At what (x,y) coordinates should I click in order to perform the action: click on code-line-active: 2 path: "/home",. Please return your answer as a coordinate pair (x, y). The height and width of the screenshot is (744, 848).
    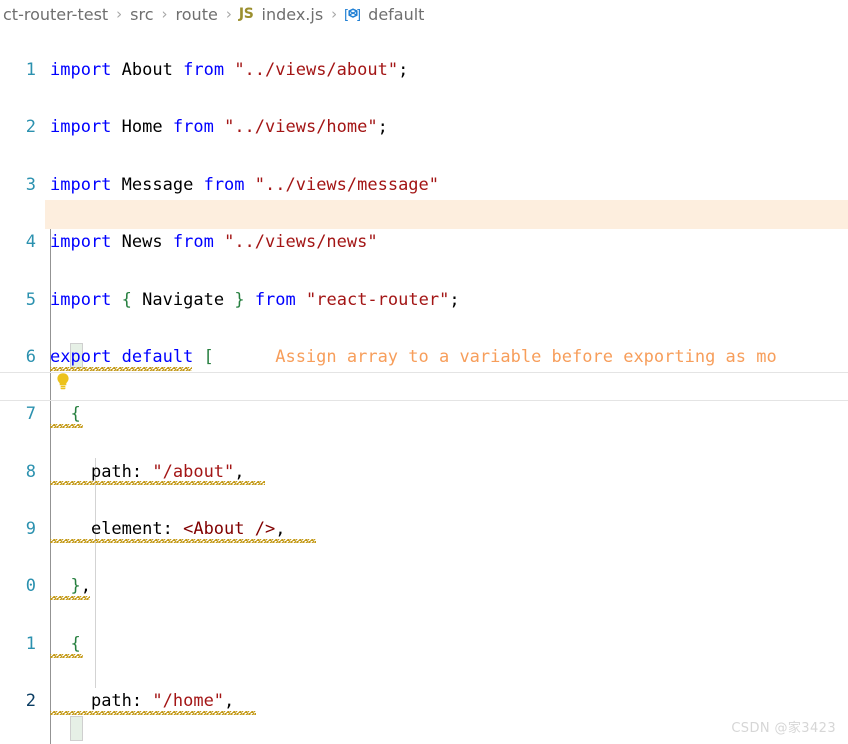
    Looking at the image, I should click on (424, 701).